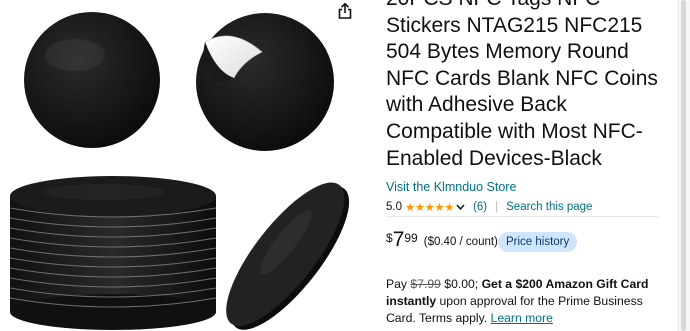 The height and width of the screenshot is (331, 690). Describe the element at coordinates (451, 187) in the screenshot. I see `store-link: Visit the Klmnduo Store` at that location.